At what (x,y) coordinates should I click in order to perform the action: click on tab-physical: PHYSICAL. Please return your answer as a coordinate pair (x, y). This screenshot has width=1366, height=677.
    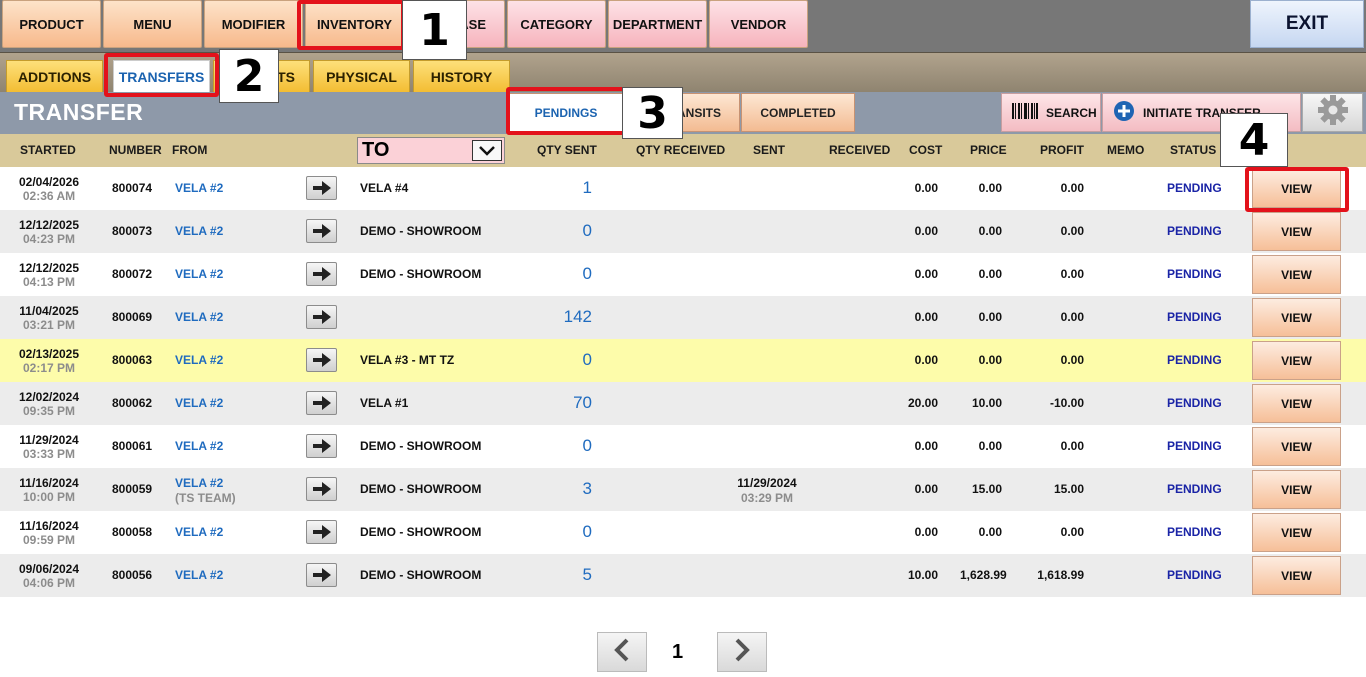
    Looking at the image, I should click on (361, 76).